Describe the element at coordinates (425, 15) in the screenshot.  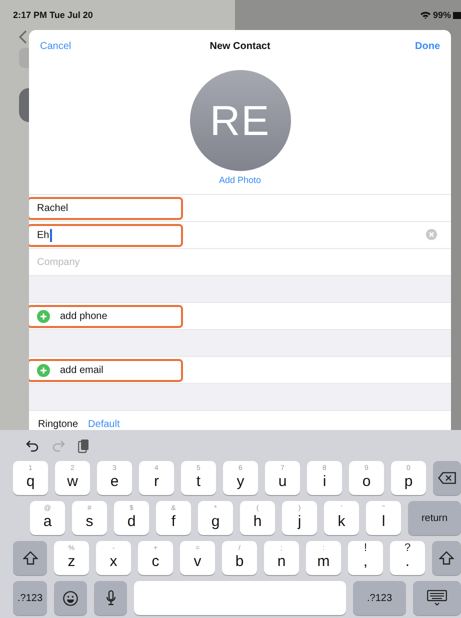
I see `wifi-icon` at that location.